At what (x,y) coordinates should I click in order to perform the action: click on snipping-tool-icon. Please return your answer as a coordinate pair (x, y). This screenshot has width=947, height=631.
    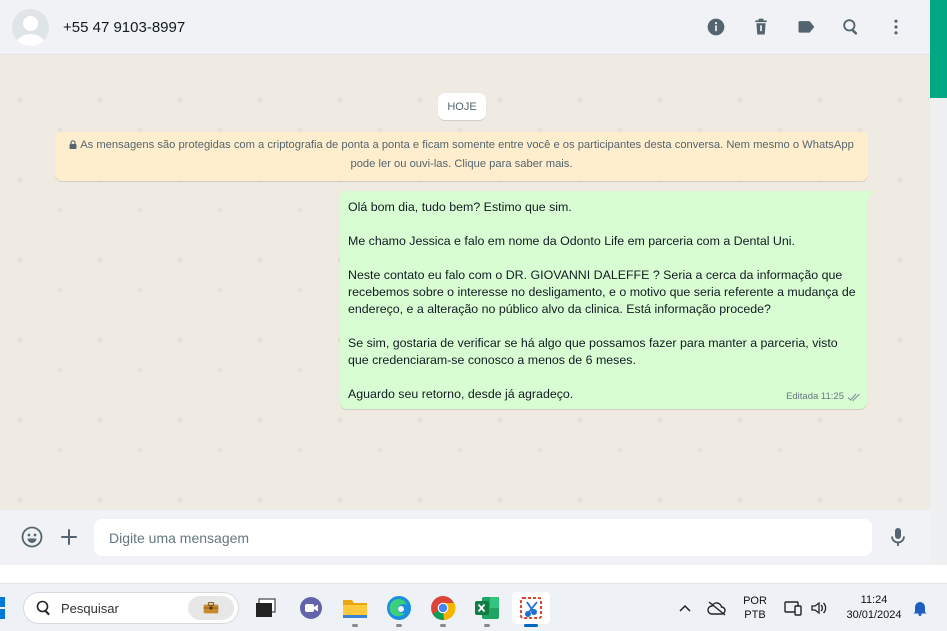
    Looking at the image, I should click on (531, 608).